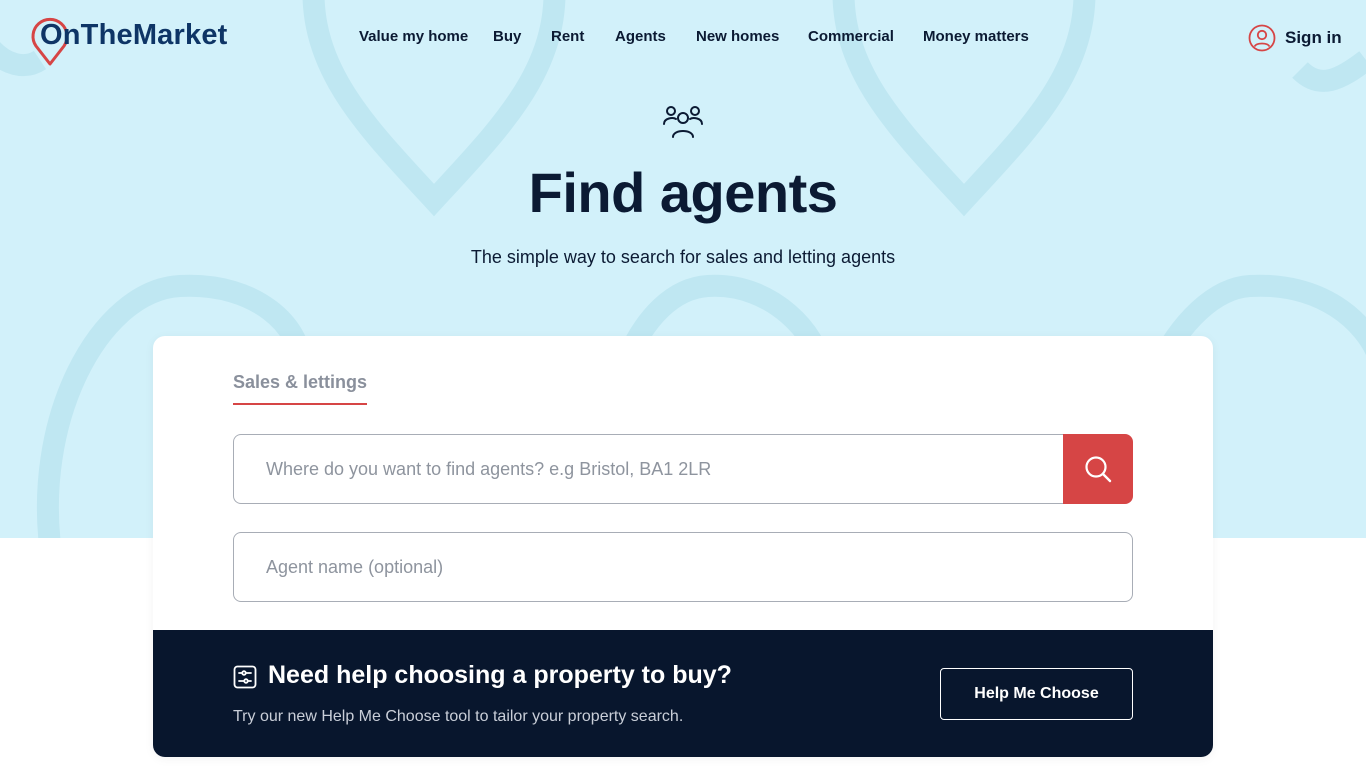  What do you see at coordinates (245, 677) in the screenshot?
I see `sliders-icon` at bounding box center [245, 677].